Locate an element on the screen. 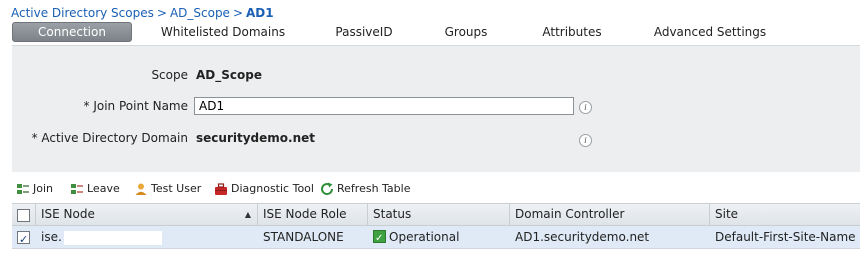 The width and height of the screenshot is (860, 259). leave-icon is located at coordinates (77, 189).